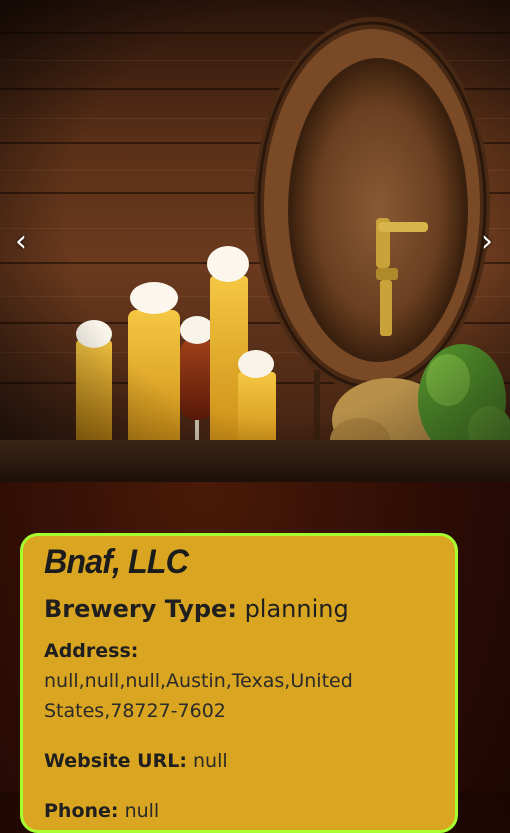 This screenshot has width=510, height=833. Describe the element at coordinates (239, 609) in the screenshot. I see `brewery-type-row: Brewery Type: planning` at that location.